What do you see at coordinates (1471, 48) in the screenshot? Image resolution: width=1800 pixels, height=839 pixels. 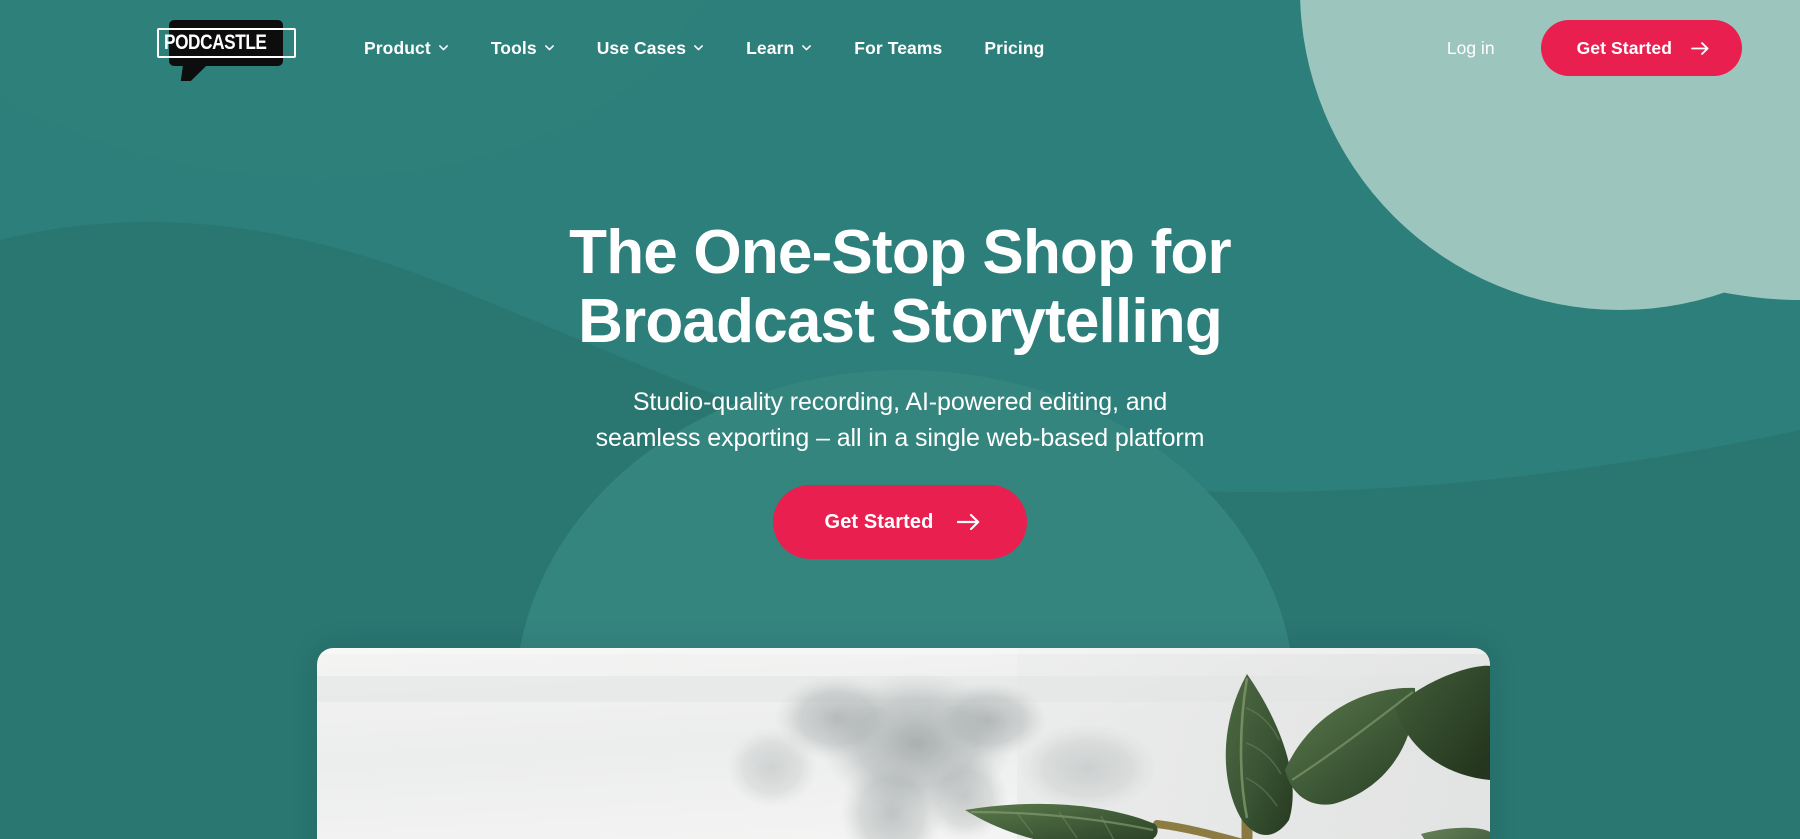 I see `login-link: Log in` at bounding box center [1471, 48].